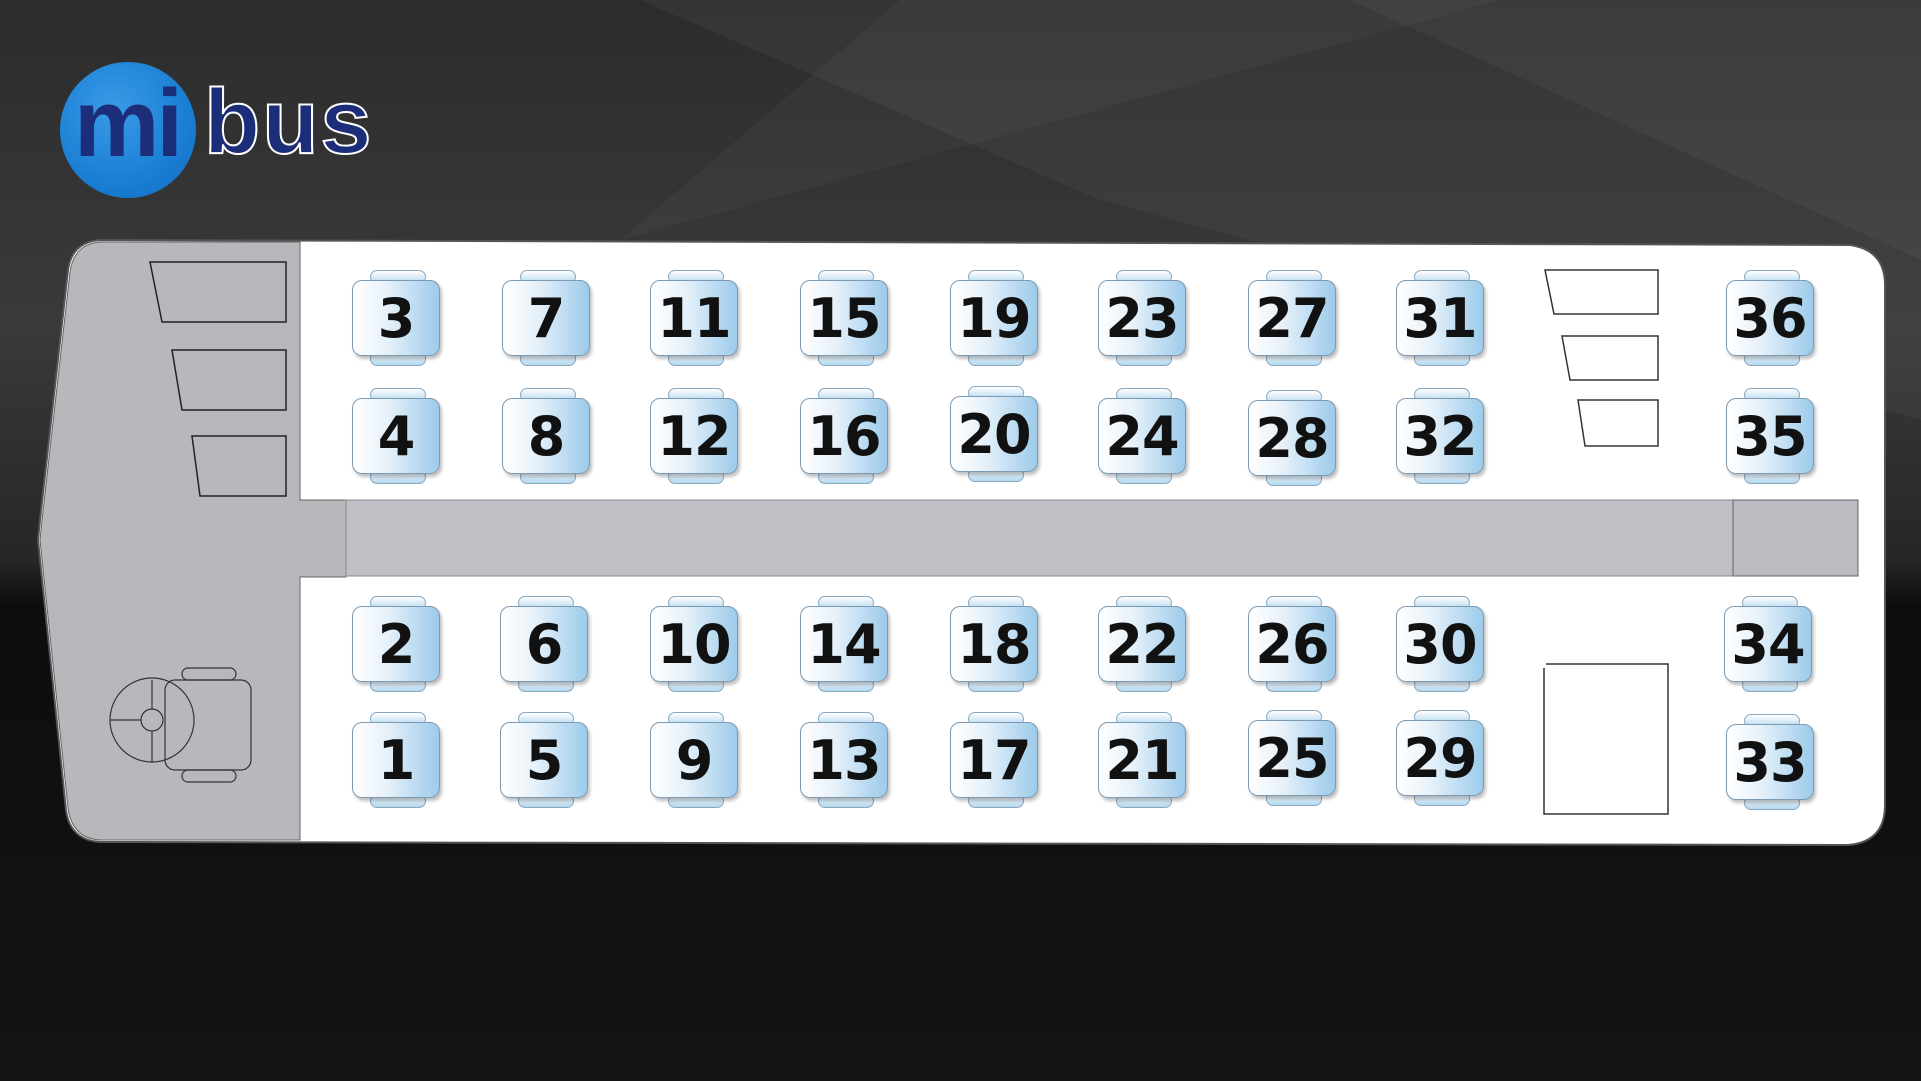 The image size is (1921, 1081). I want to click on seat: 12, so click(696, 436).